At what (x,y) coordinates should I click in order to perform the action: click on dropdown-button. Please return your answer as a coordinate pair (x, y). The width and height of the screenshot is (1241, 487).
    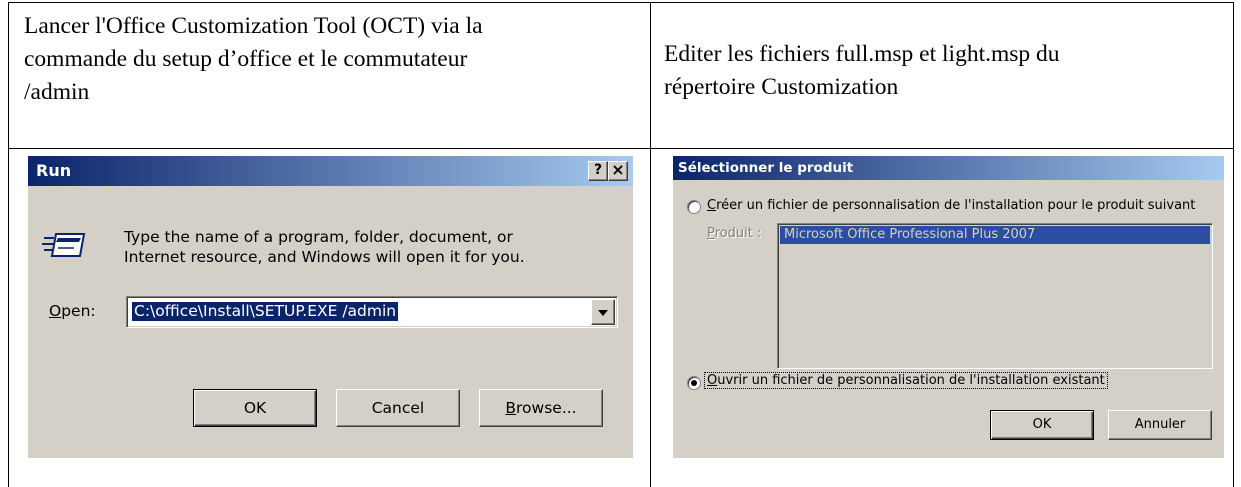
    Looking at the image, I should click on (603, 312).